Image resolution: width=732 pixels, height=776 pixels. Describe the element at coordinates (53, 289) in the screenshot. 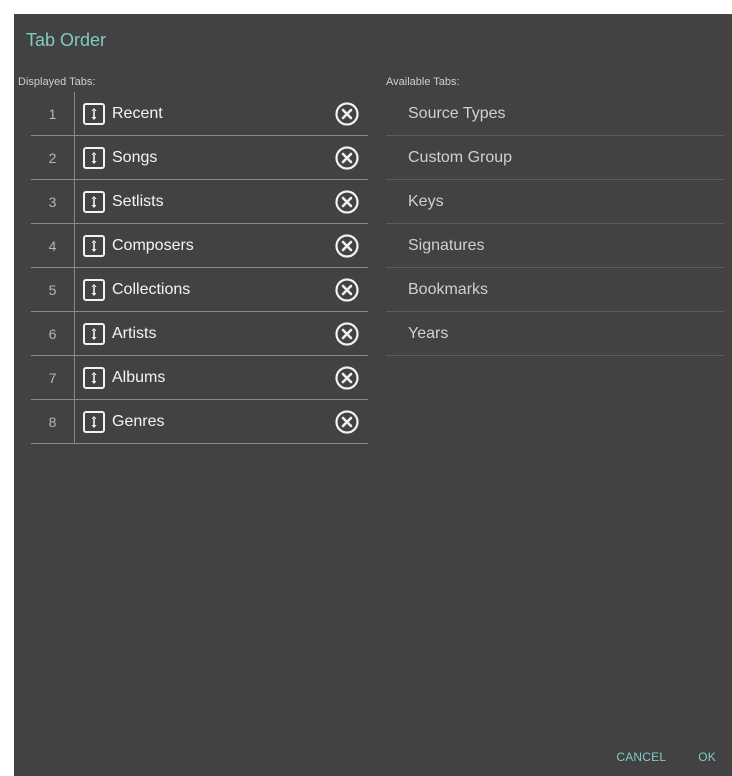

I see `tab-position-number: 5` at that location.